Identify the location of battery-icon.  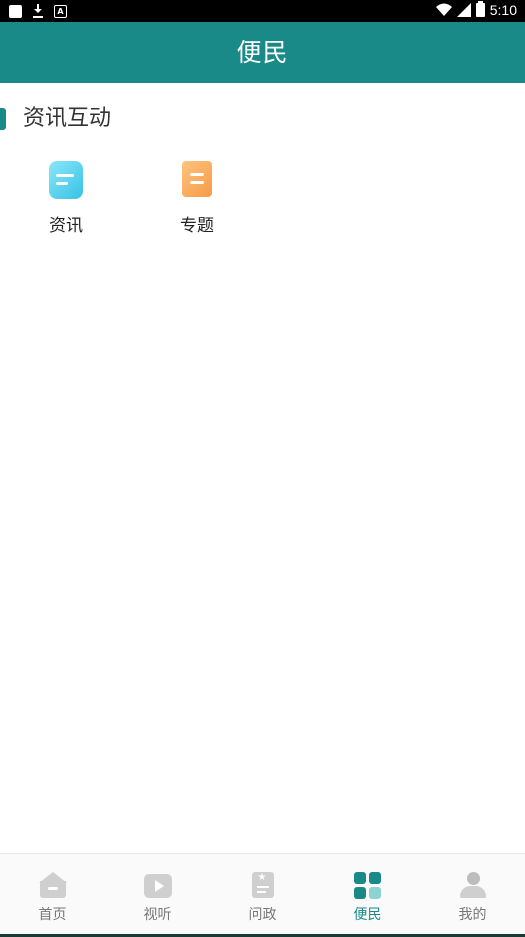
(480, 9).